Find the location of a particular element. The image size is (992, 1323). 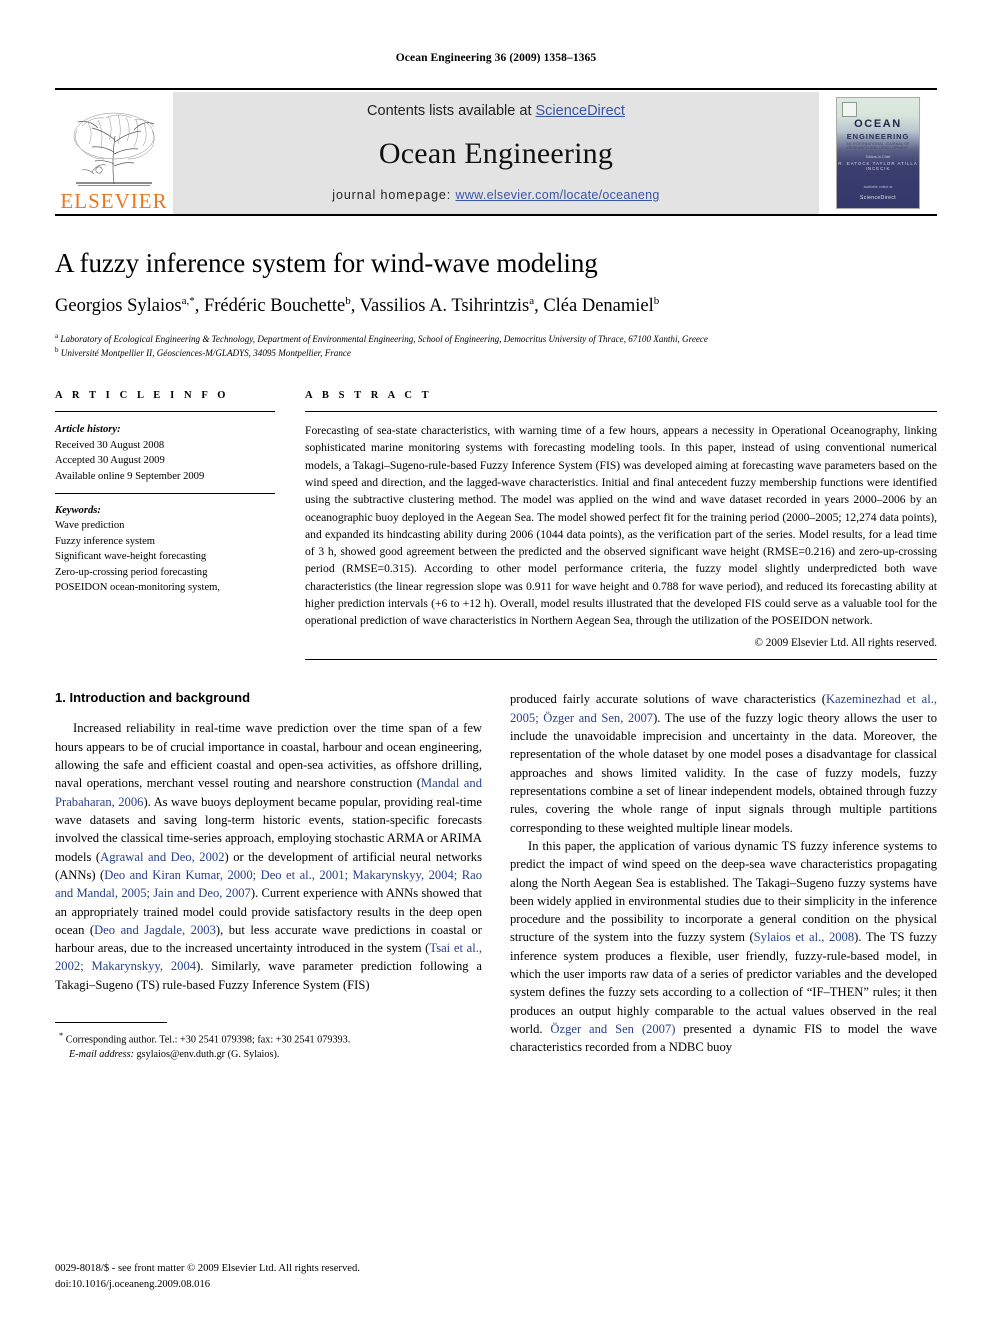

affiliation-mark: a is located at coordinates (57, 336).